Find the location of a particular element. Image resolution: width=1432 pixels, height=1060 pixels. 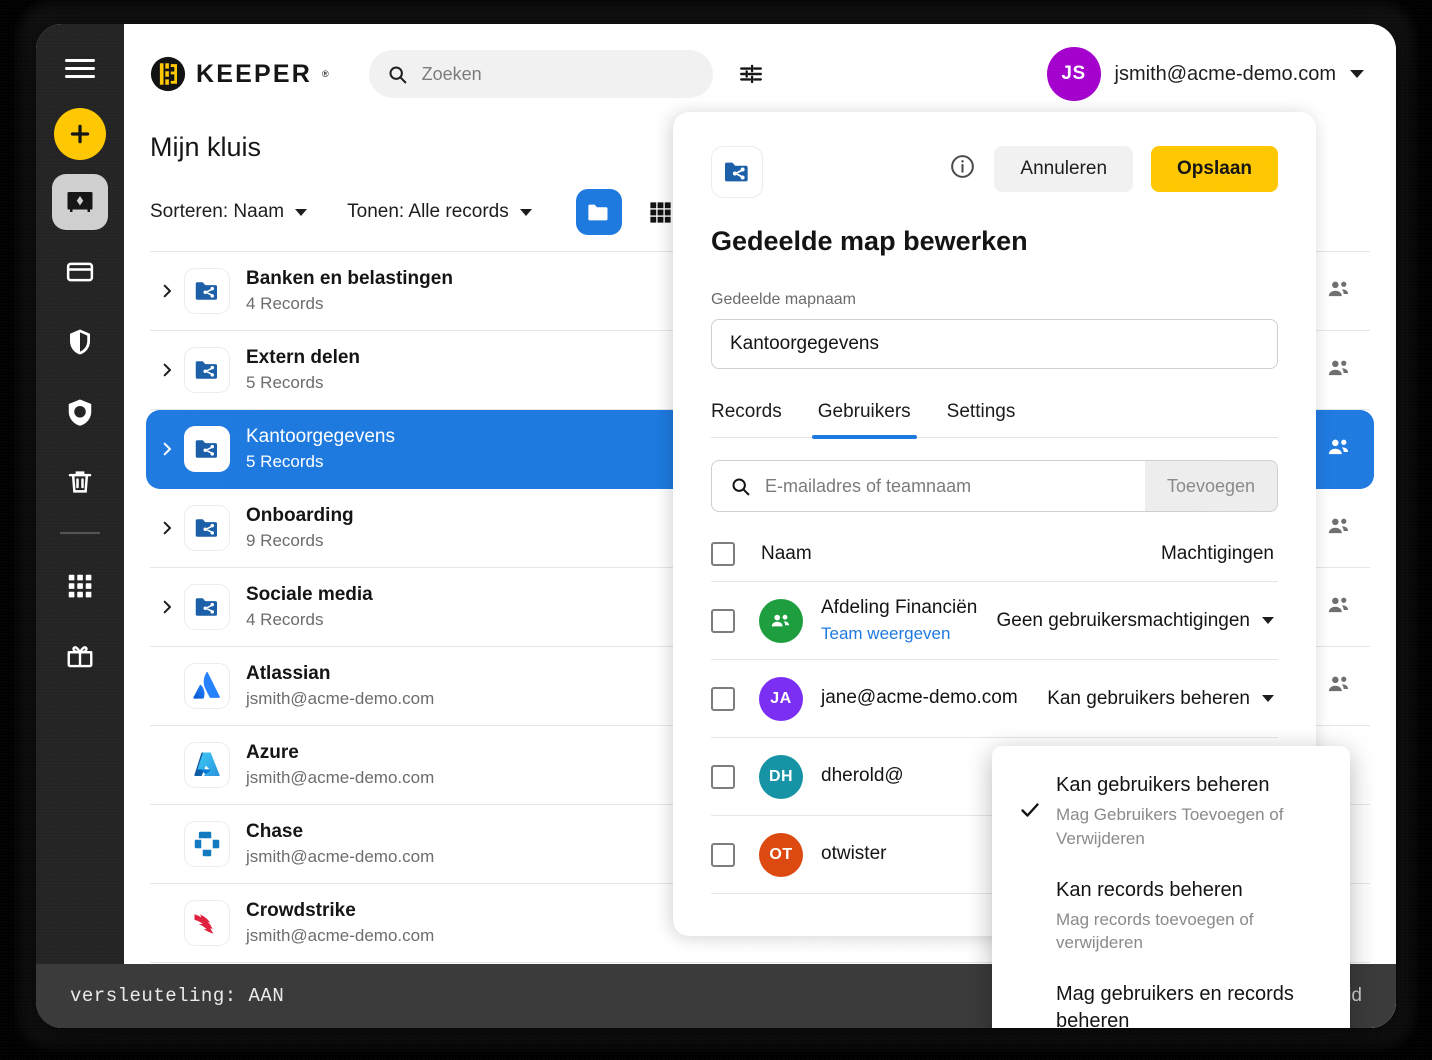

cancel-button: Annuleren is located at coordinates (1064, 169).